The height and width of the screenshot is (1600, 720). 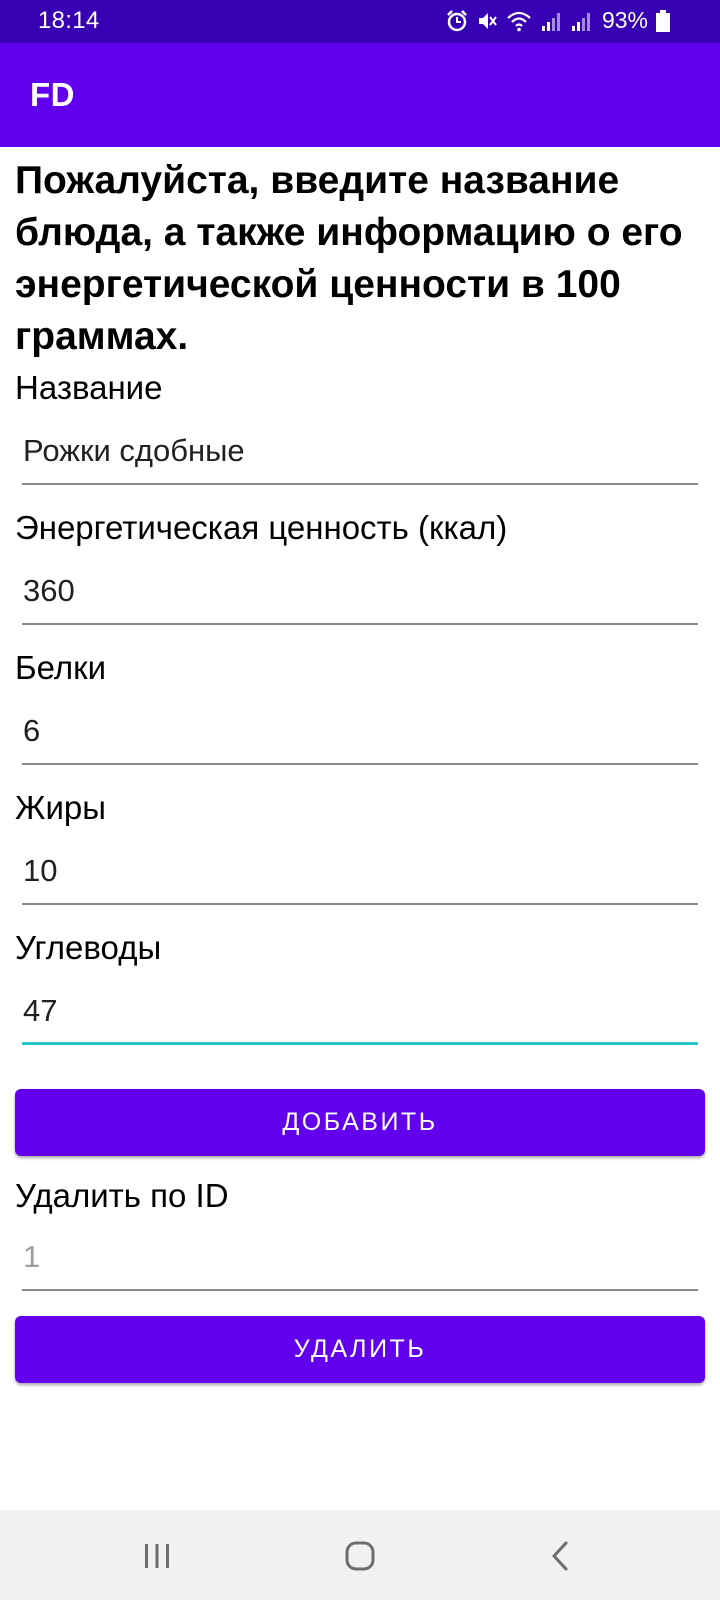 I want to click on navigation-bar, so click(x=360, y=1555).